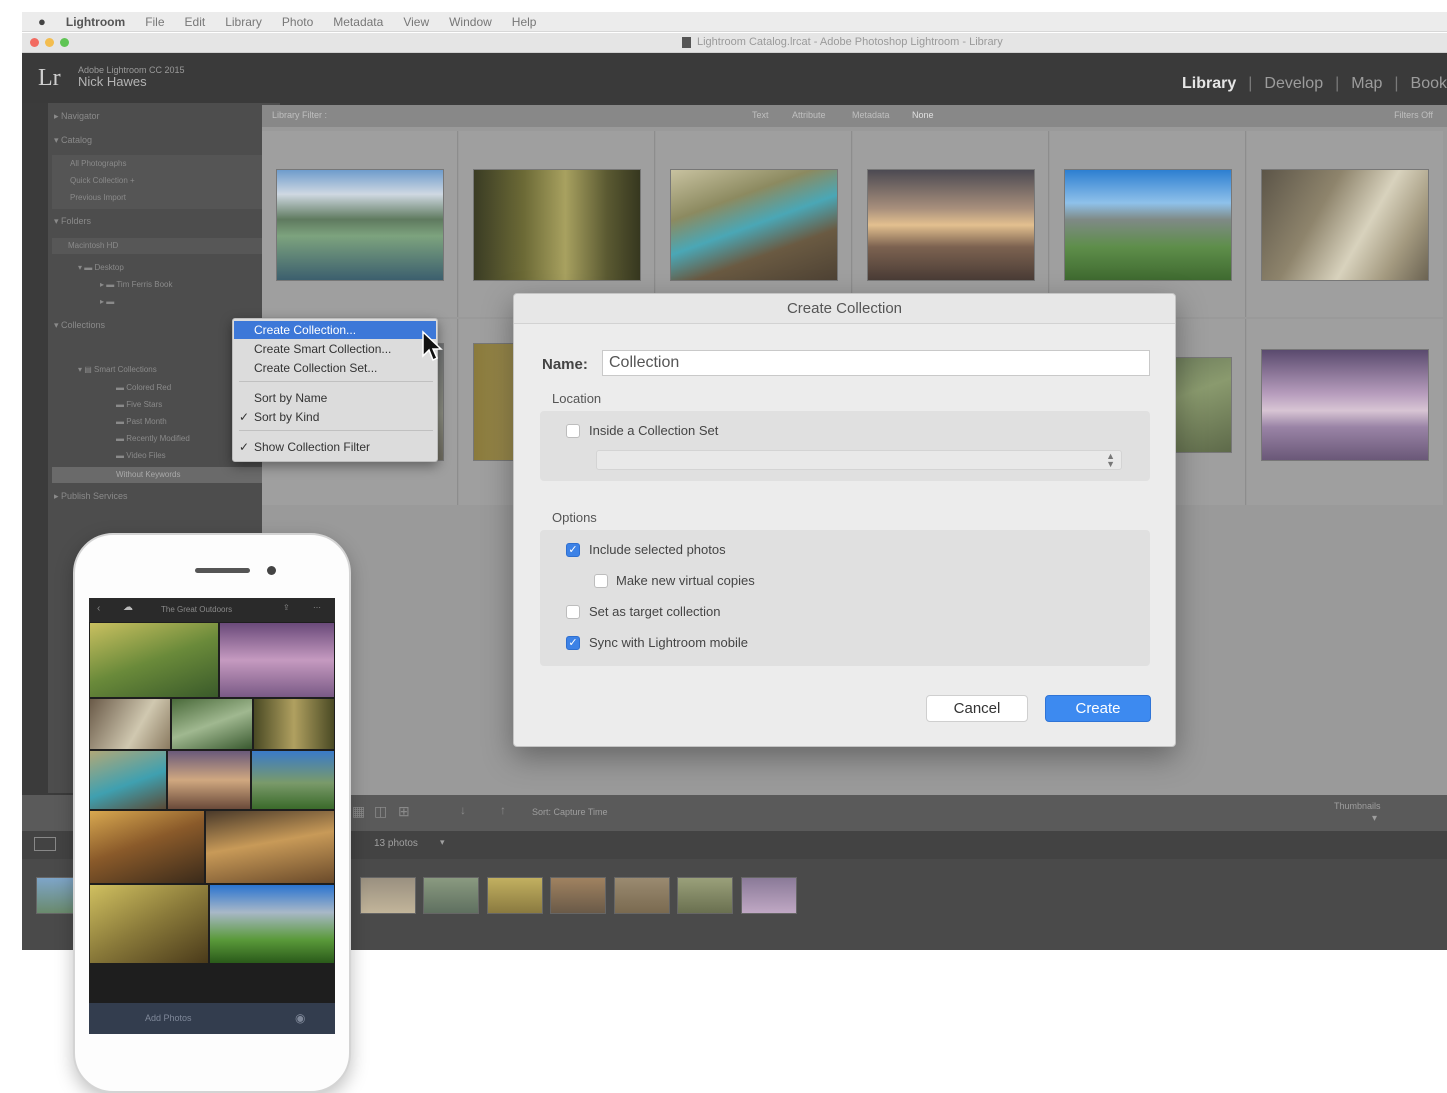 This screenshot has width=1447, height=1093. Describe the element at coordinates (164, 475) in the screenshot. I see `collection-row-selected: Without Keywords` at that location.